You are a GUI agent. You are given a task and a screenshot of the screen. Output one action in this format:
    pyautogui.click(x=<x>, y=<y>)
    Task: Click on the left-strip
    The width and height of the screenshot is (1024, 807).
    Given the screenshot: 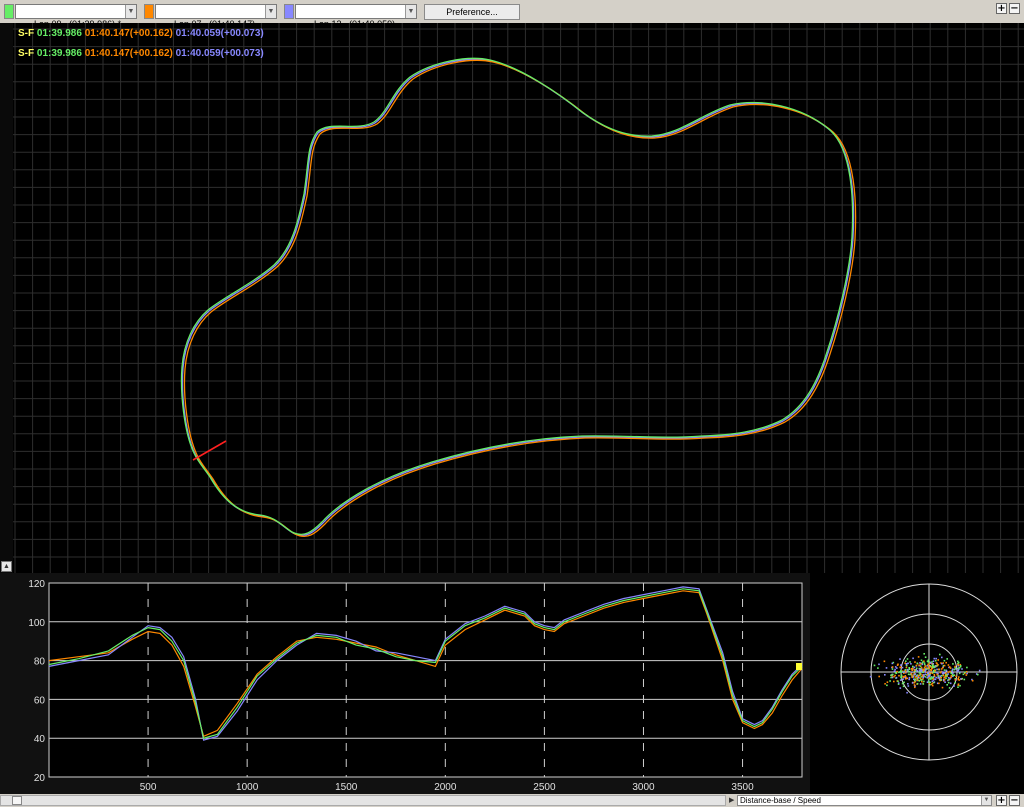 What is the action you would take?
    pyautogui.click(x=6, y=298)
    